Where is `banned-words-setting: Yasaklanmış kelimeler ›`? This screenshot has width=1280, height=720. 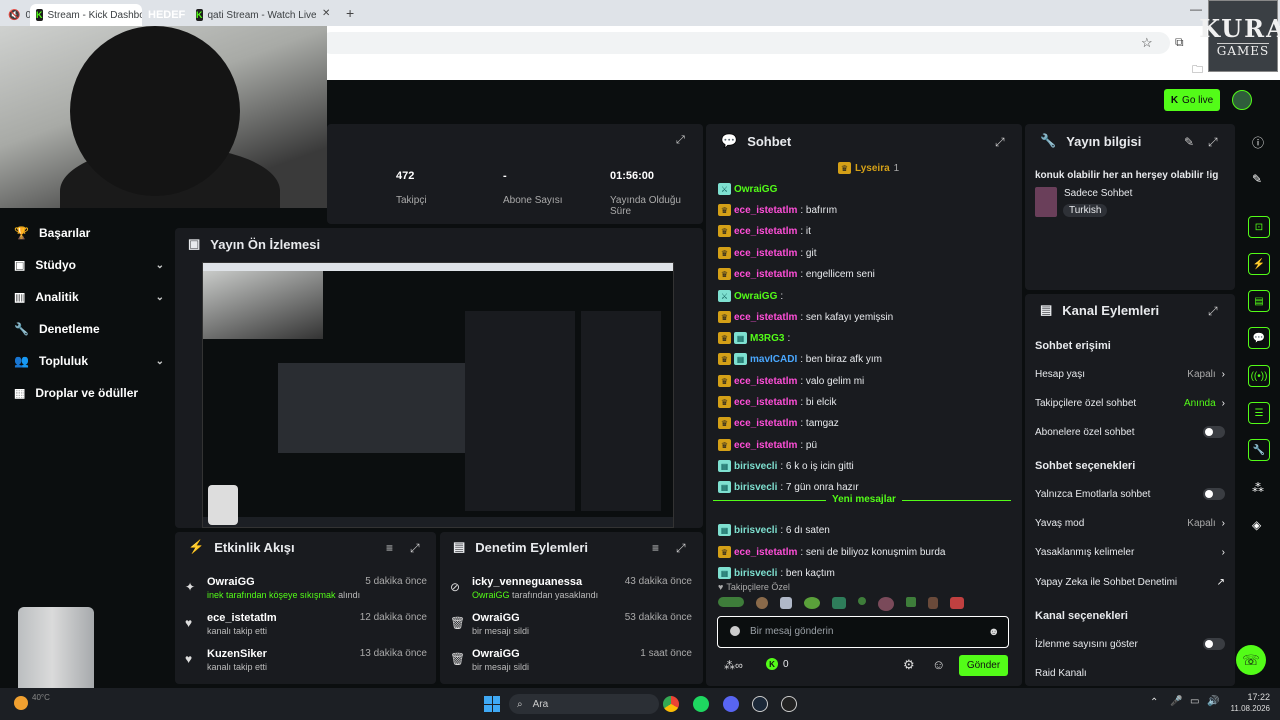
banned-words-setting: Yasaklanmış kelimeler › is located at coordinates (1130, 552).